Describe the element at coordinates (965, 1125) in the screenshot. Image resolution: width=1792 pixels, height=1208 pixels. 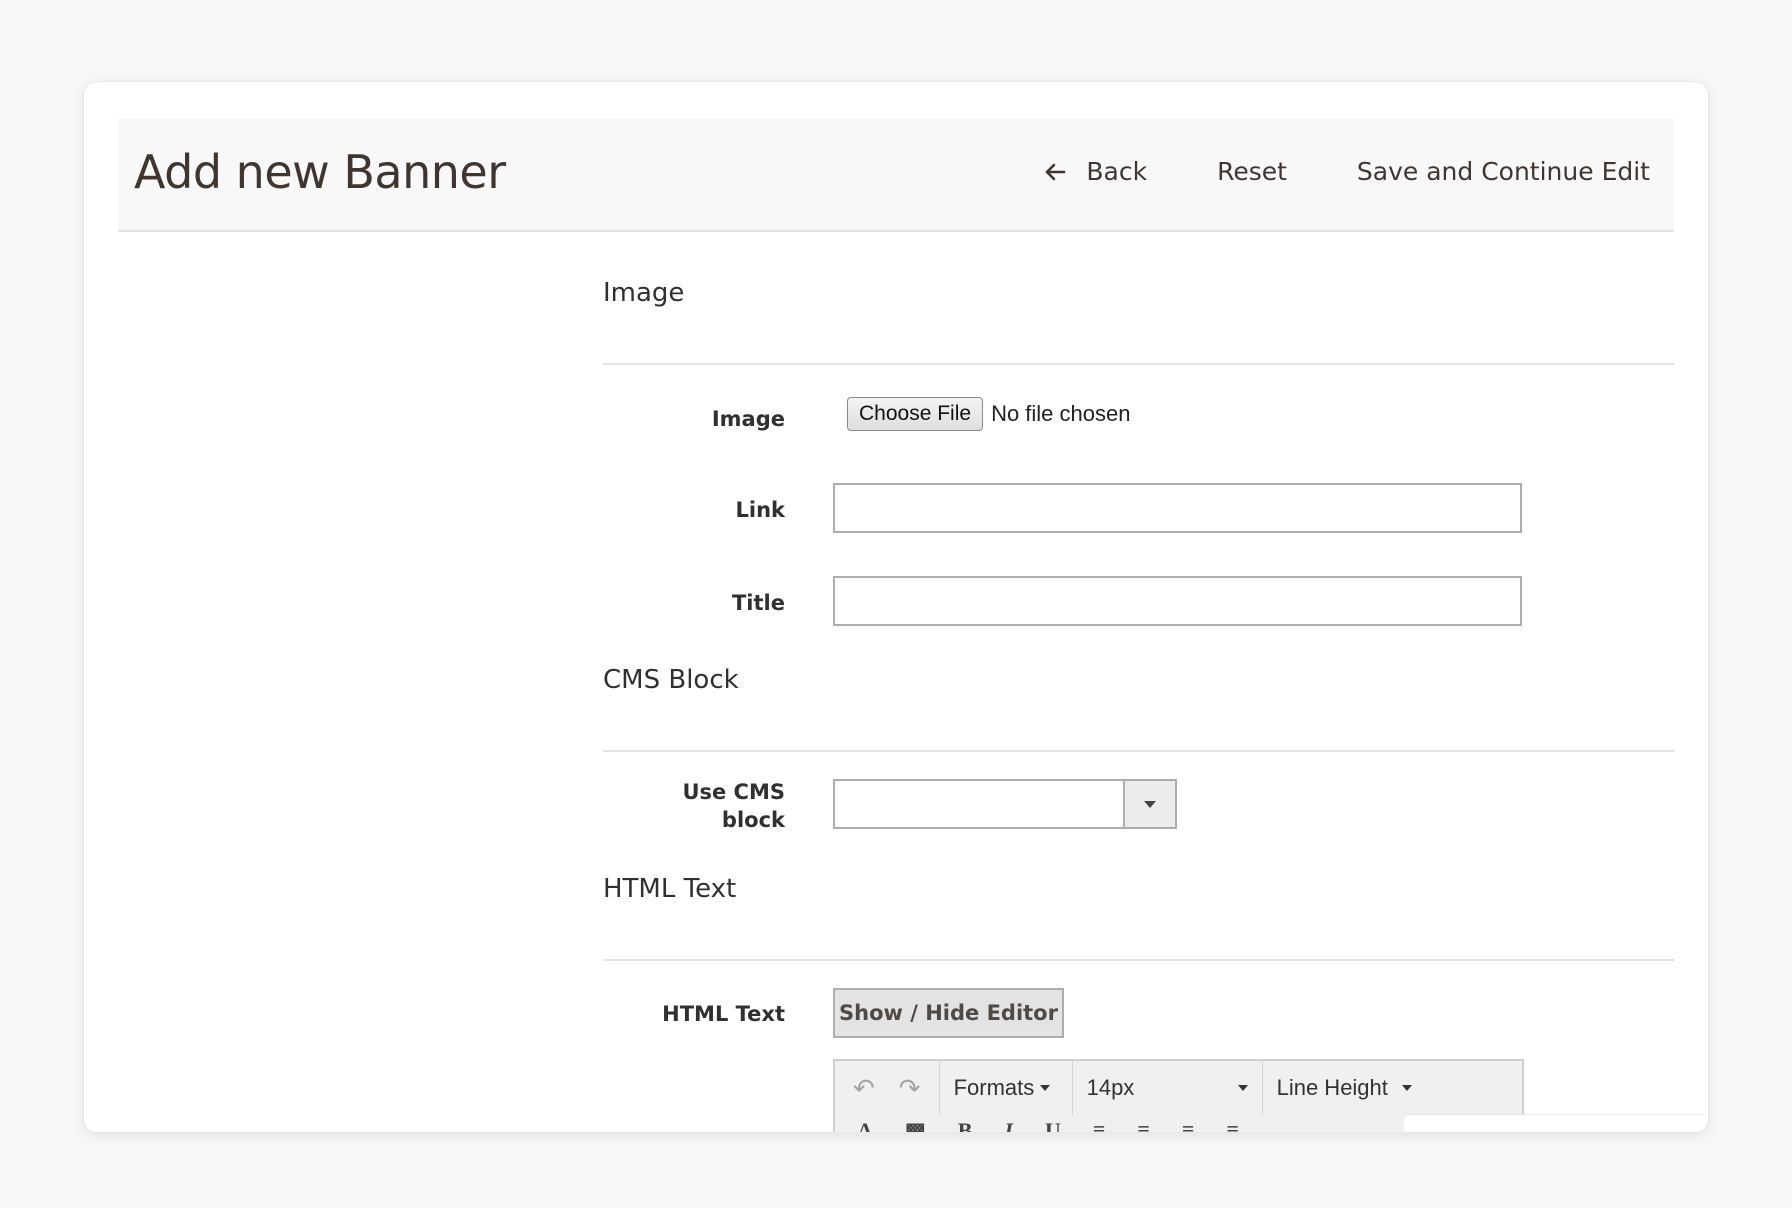
I see `bold-icon: B` at that location.